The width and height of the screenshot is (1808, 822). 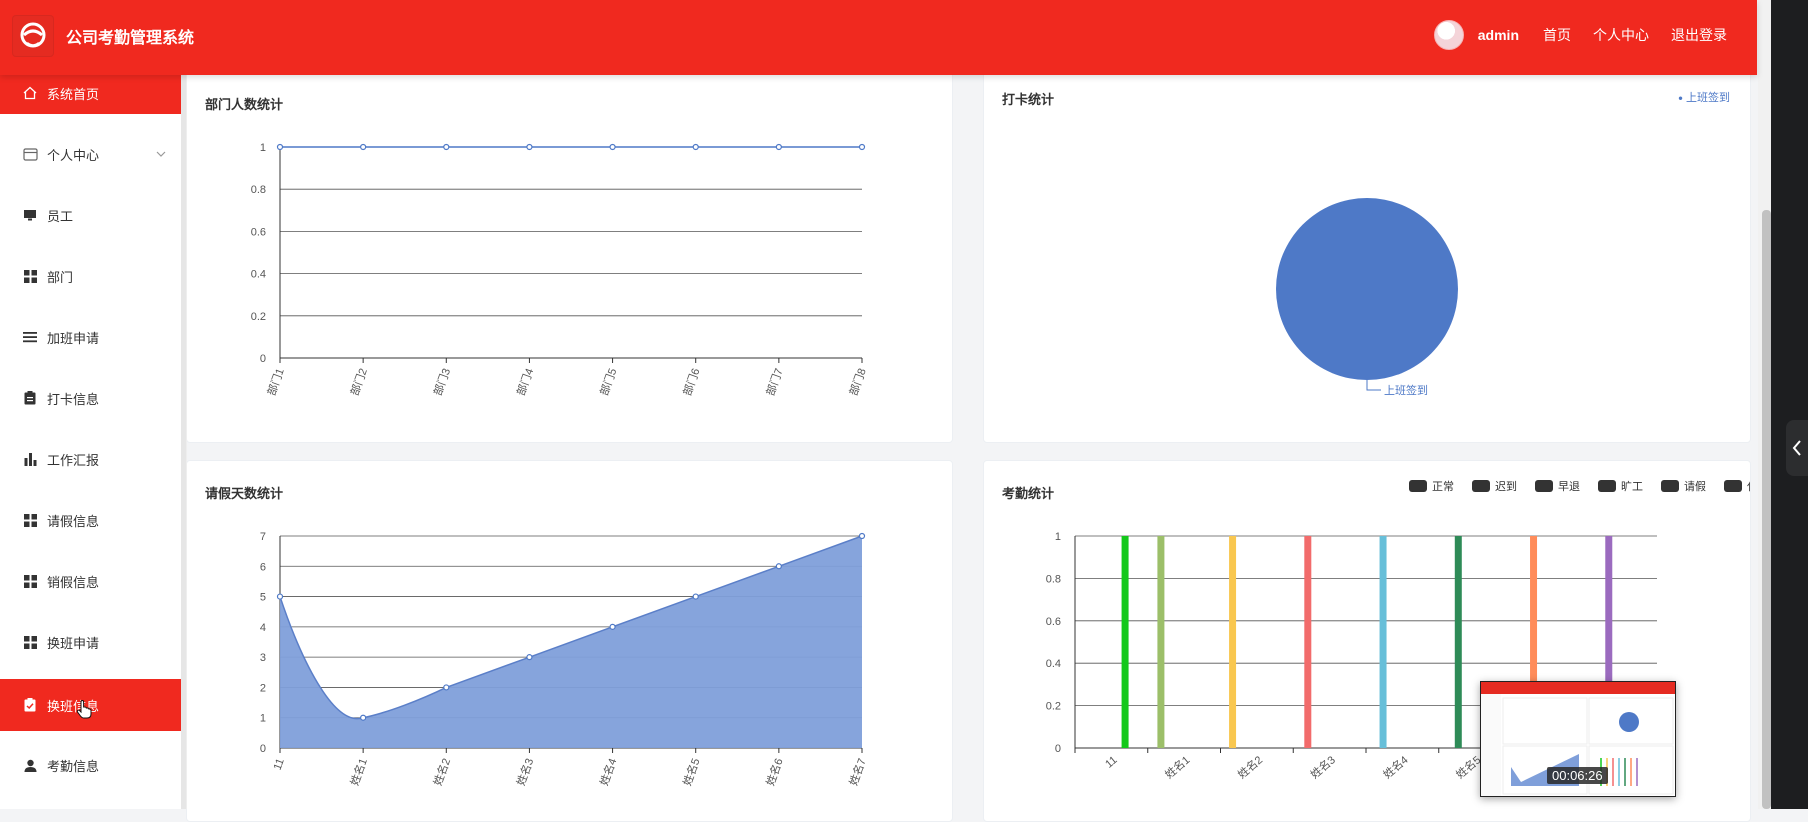 What do you see at coordinates (183, 442) in the screenshot?
I see `sidebar-scrollbar` at bounding box center [183, 442].